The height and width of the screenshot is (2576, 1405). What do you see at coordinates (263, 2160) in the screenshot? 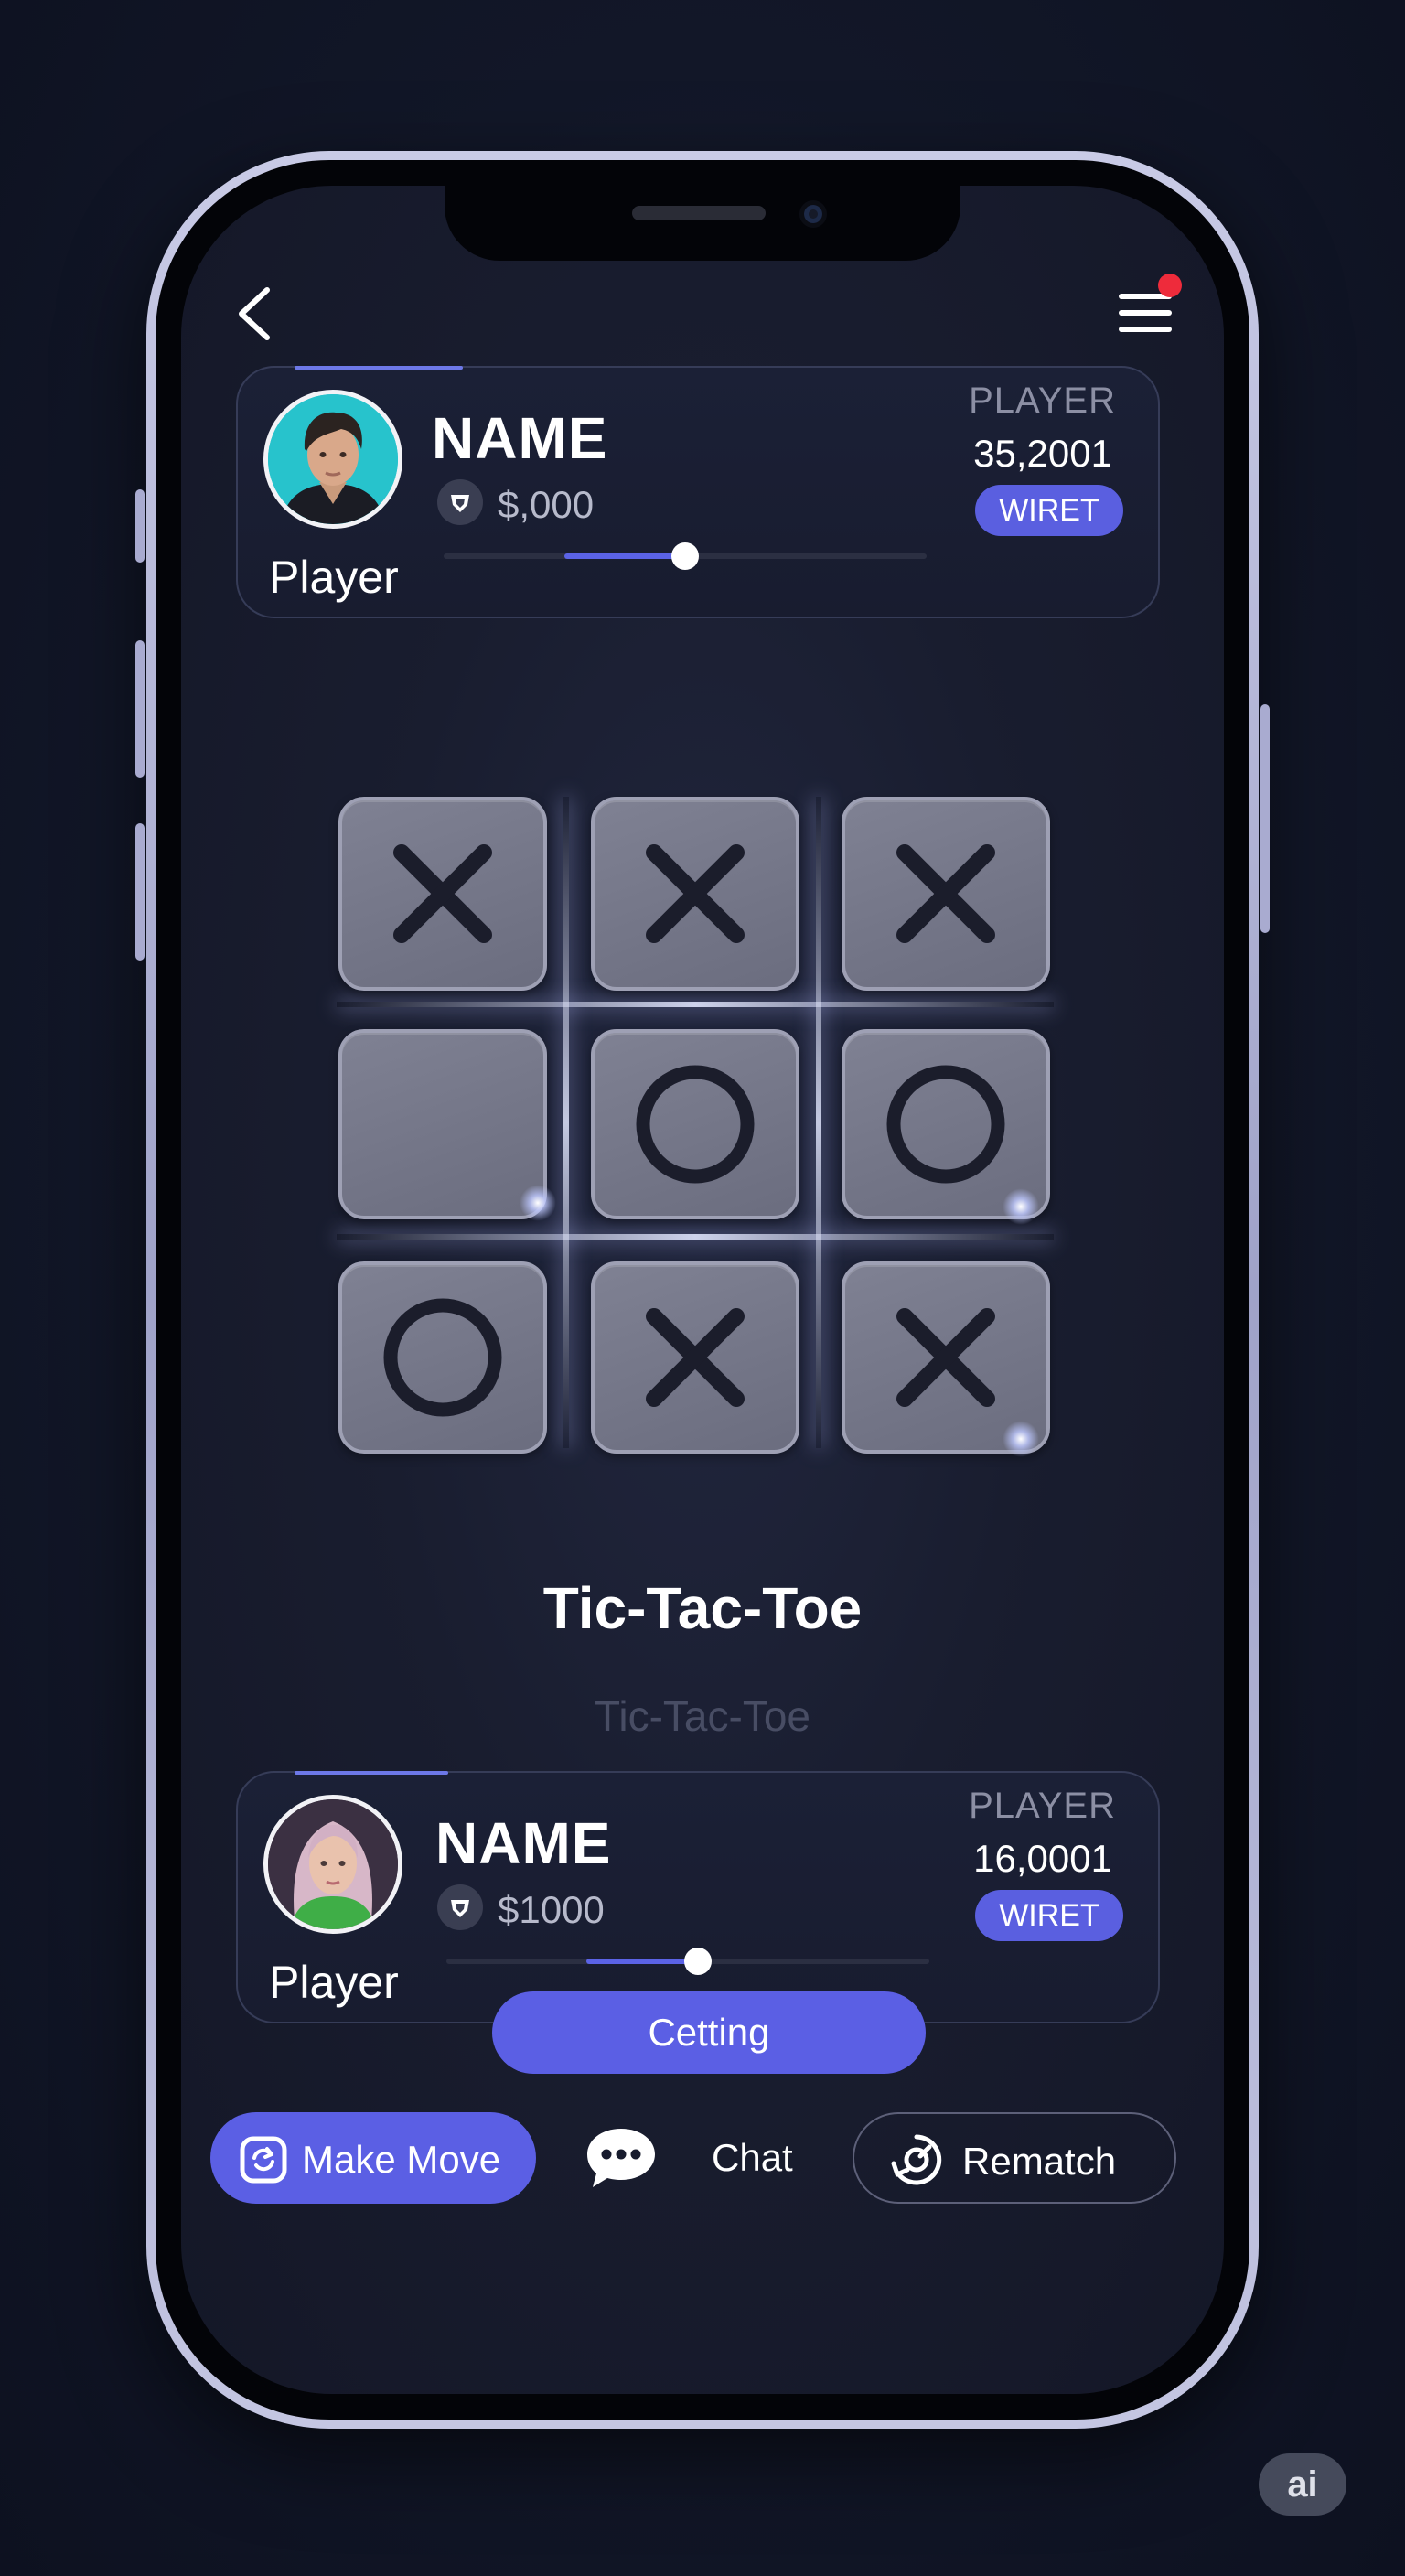
I see `refresh-icon` at bounding box center [263, 2160].